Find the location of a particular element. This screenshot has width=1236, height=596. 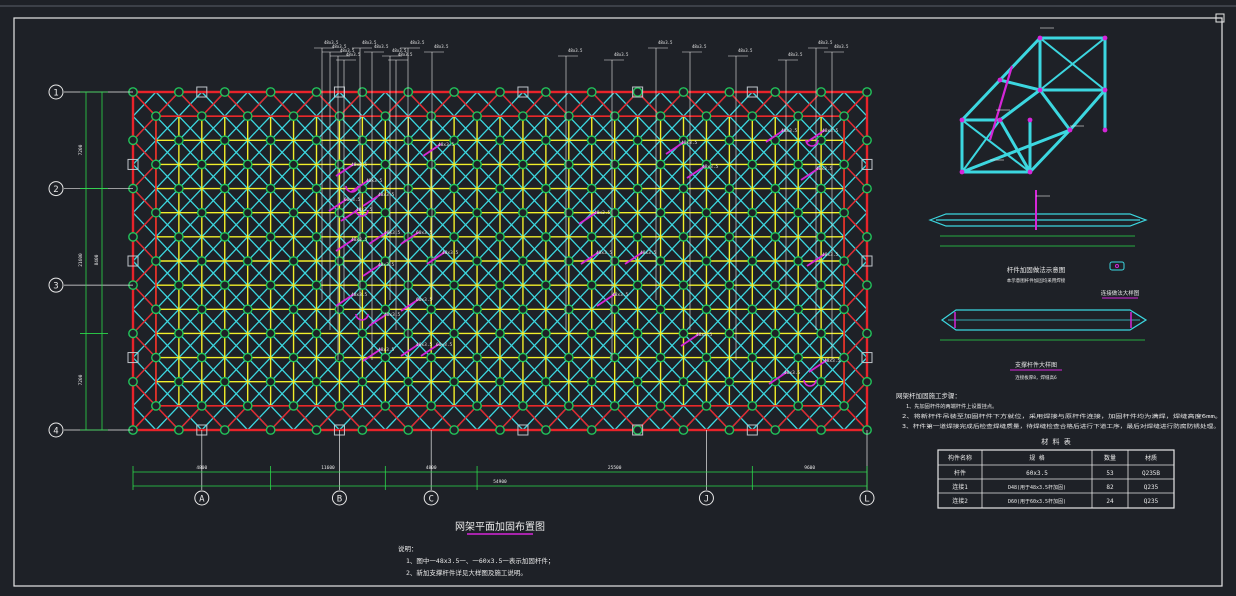

dim-bottom-label: 11600 is located at coordinates (328, 468).